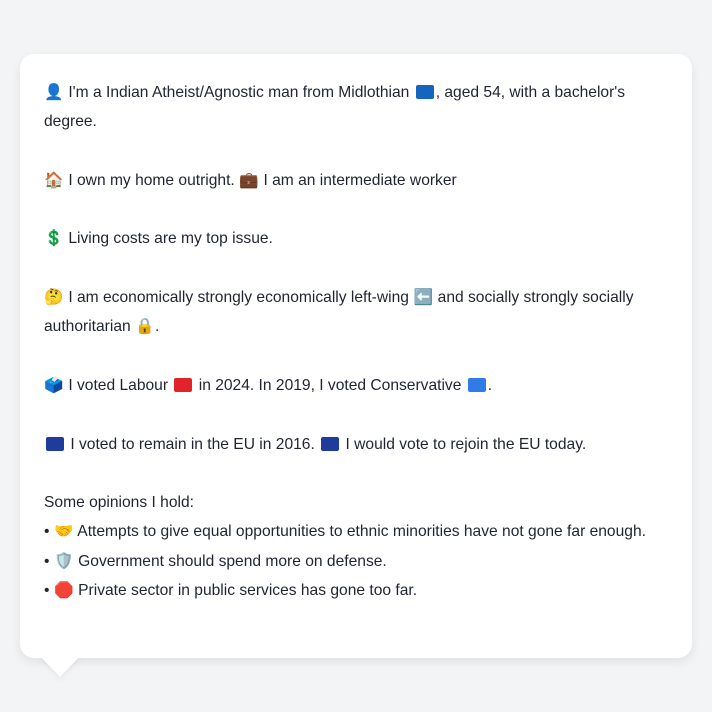 This screenshot has width=712, height=712. What do you see at coordinates (358, 238) in the screenshot?
I see `issue-line: 💲 Living costs are my top issue.` at bounding box center [358, 238].